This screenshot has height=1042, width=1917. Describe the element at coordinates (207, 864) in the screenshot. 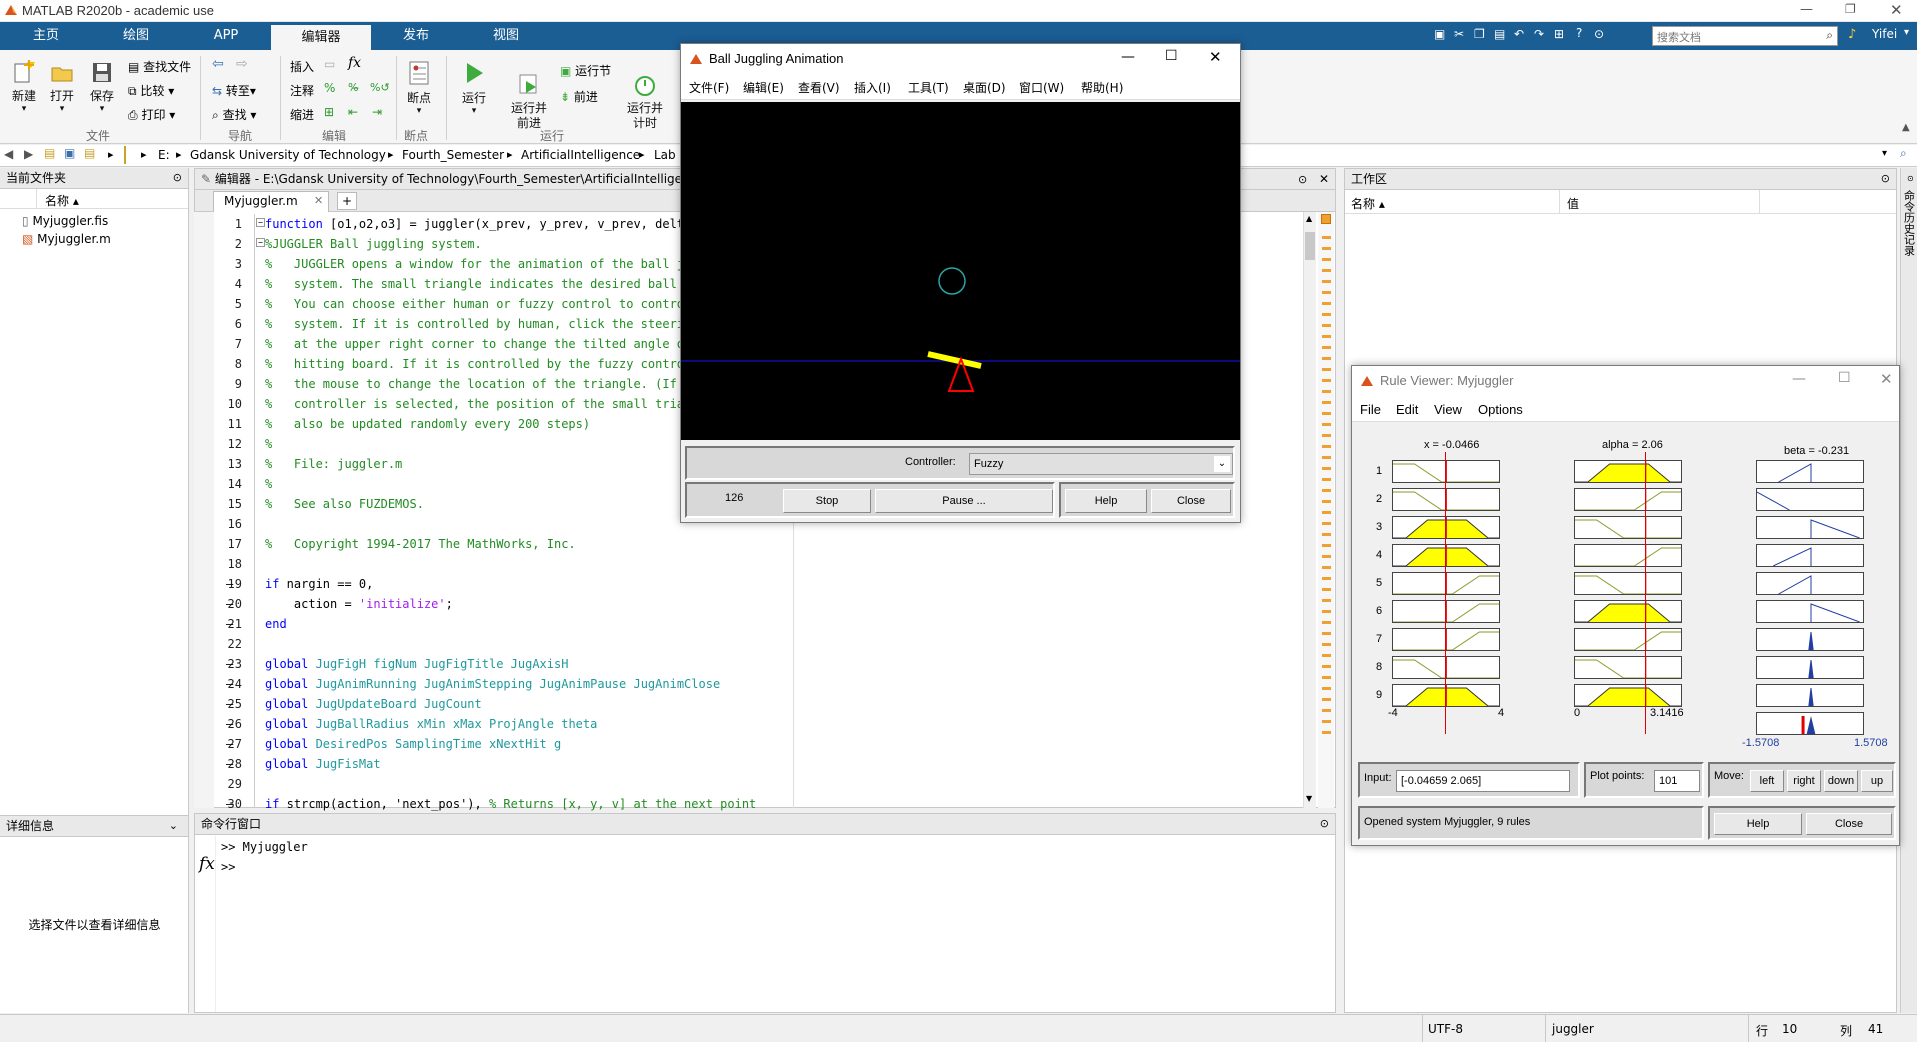

I see `fx-function-icon: fx` at that location.